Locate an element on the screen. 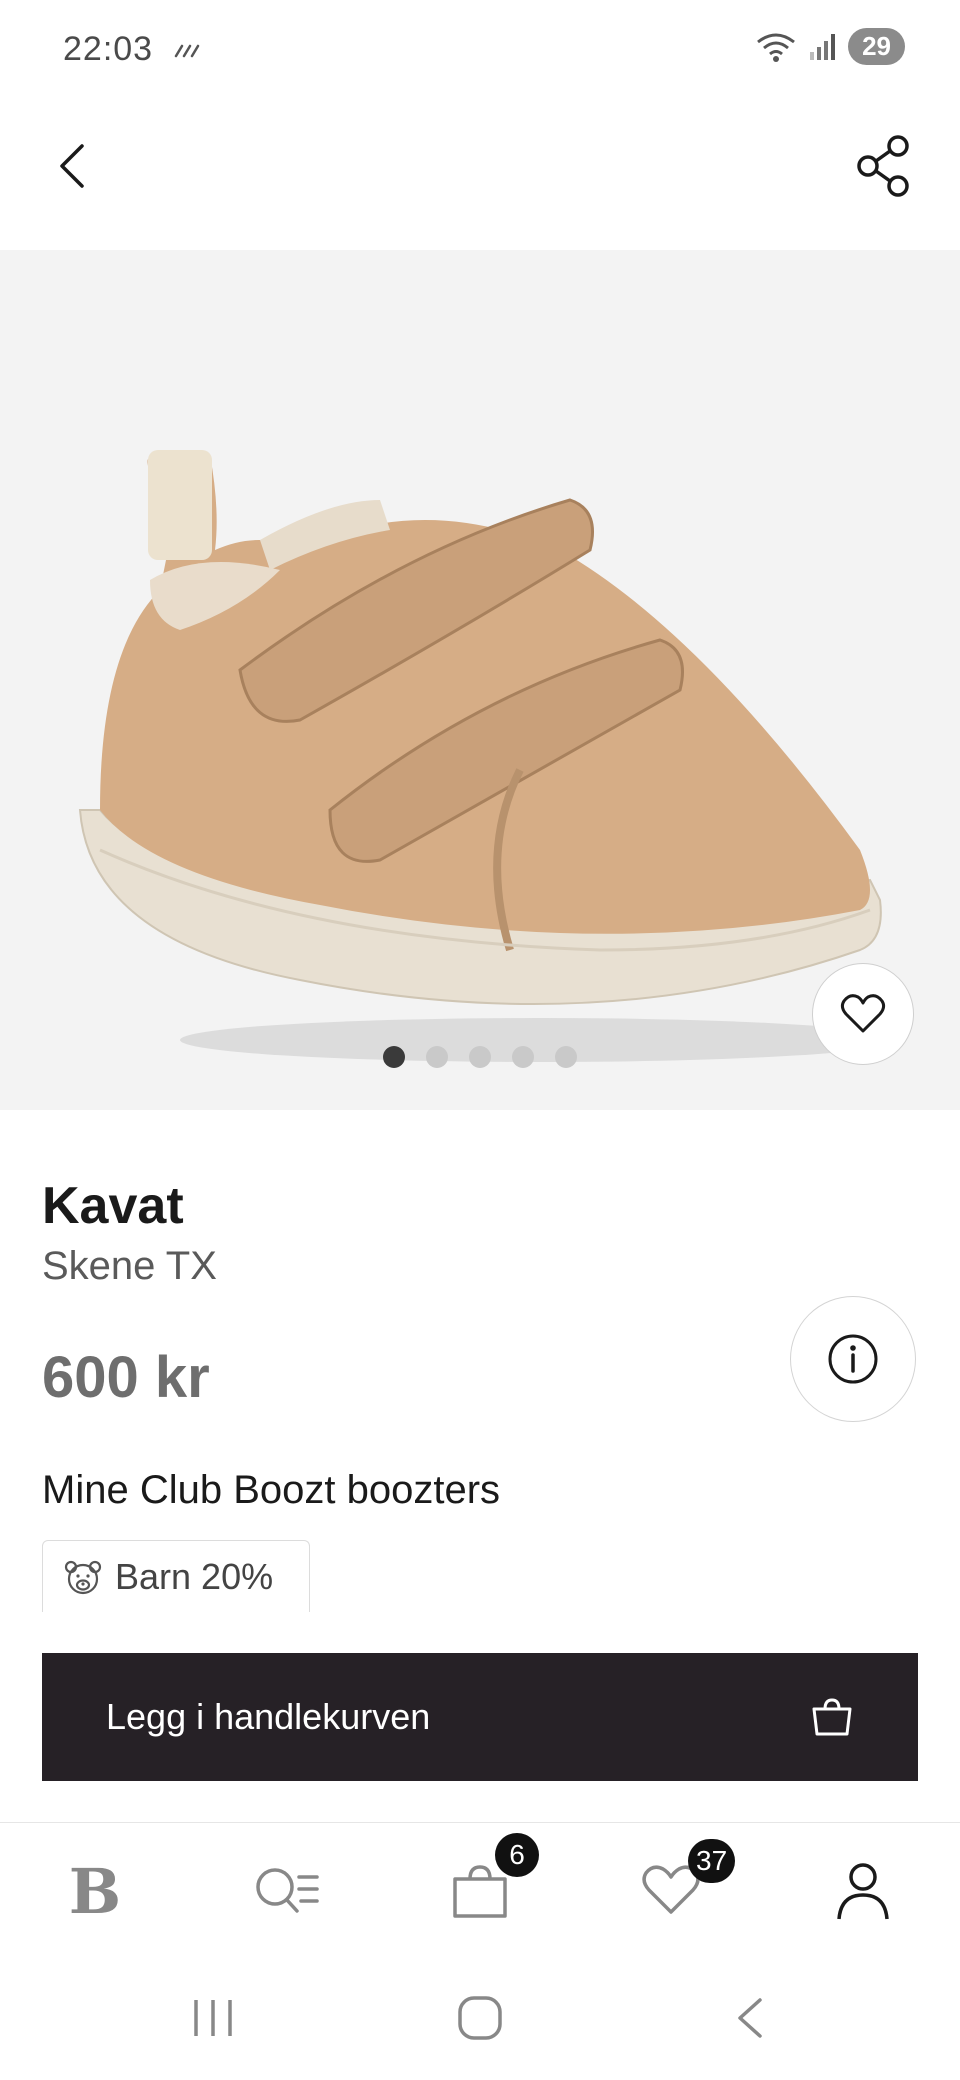 The width and height of the screenshot is (960, 2080). recent-apps-icon is located at coordinates (213, 2018).